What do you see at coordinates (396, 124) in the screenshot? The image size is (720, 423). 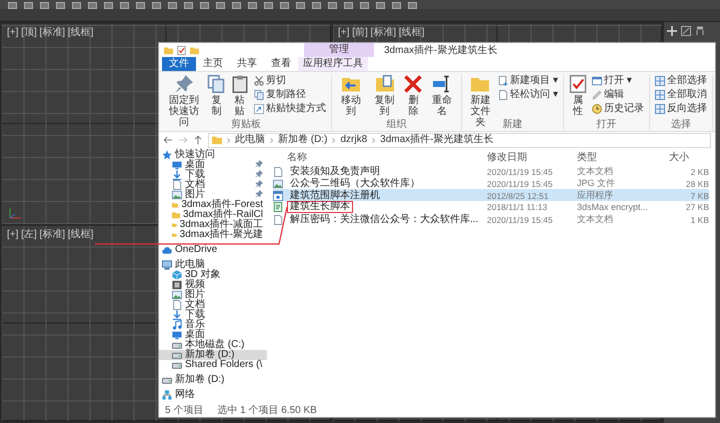 I see `group-label: 组织` at bounding box center [396, 124].